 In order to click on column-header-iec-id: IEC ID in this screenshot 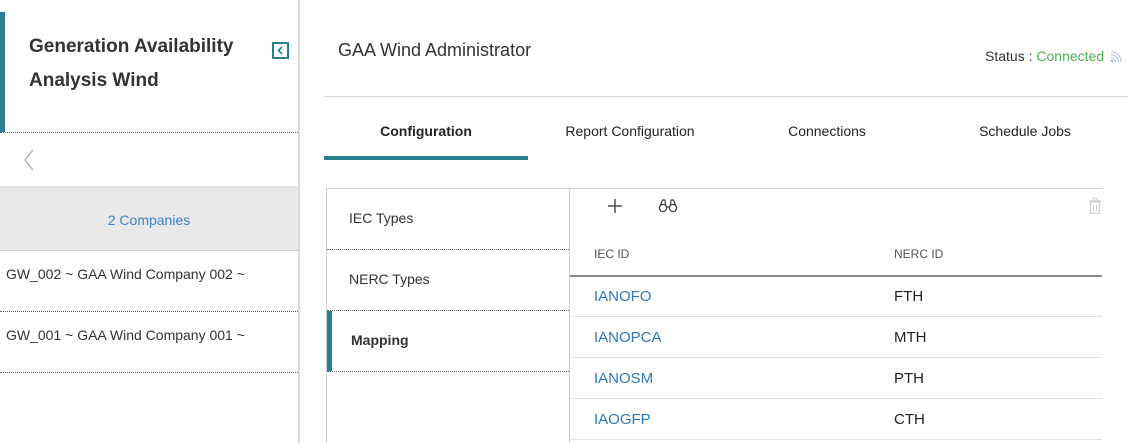, I will do `click(611, 254)`.